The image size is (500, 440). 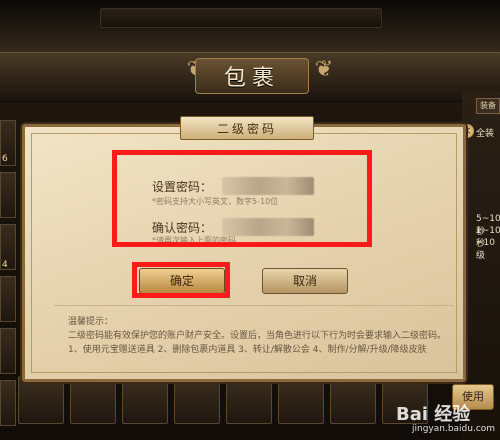 What do you see at coordinates (454, 429) in the screenshot?
I see `watermark-url: jingyan.baidu.com` at bounding box center [454, 429].